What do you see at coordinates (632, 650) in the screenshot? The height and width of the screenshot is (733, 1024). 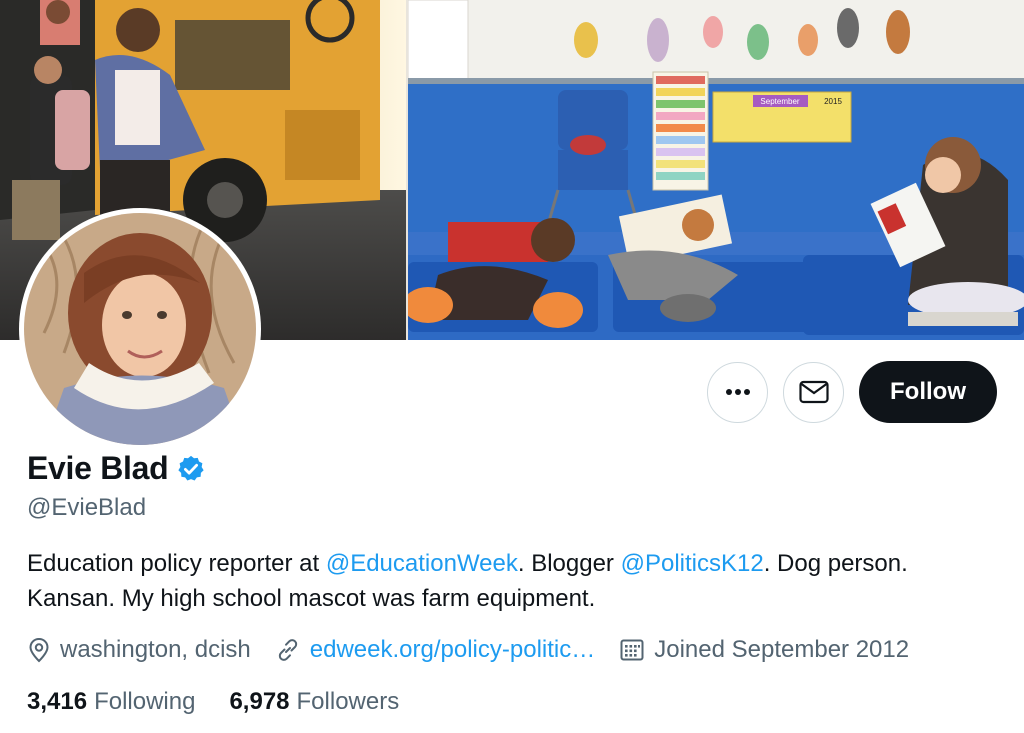 I see `calendar-icon` at bounding box center [632, 650].